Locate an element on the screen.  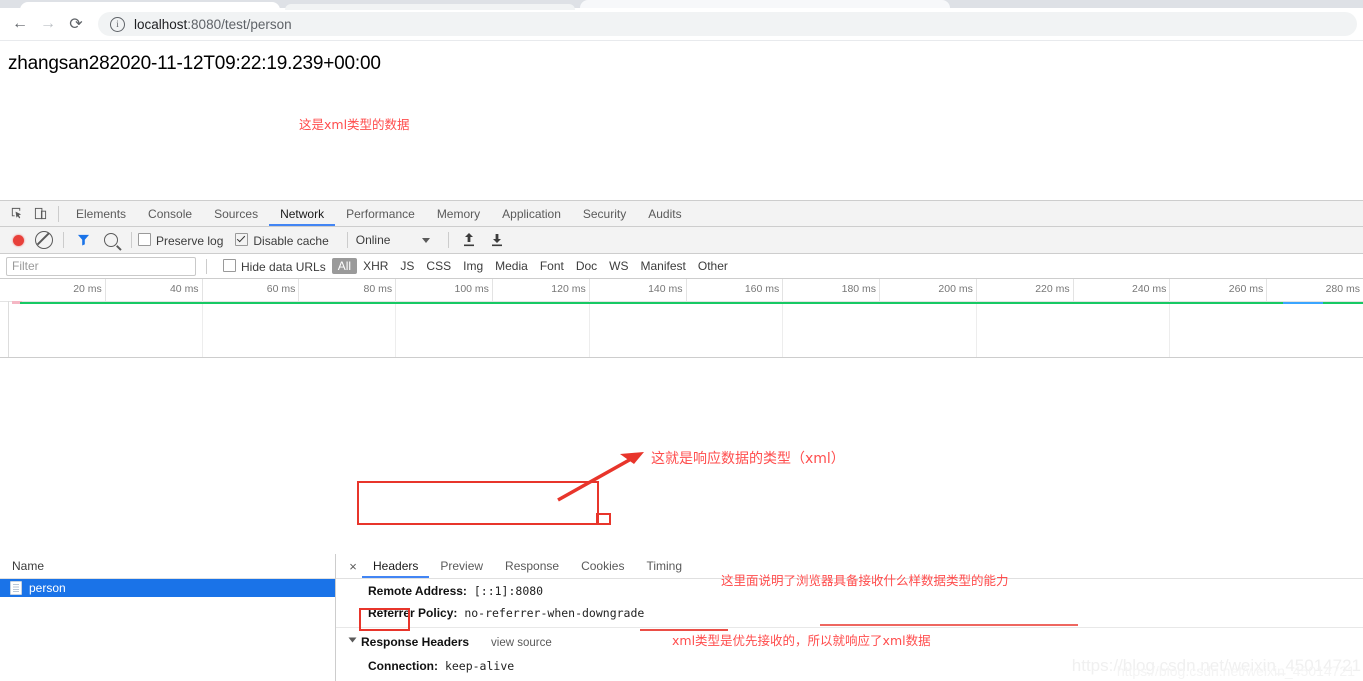
inspect-element-icon is located at coordinates (16, 214).